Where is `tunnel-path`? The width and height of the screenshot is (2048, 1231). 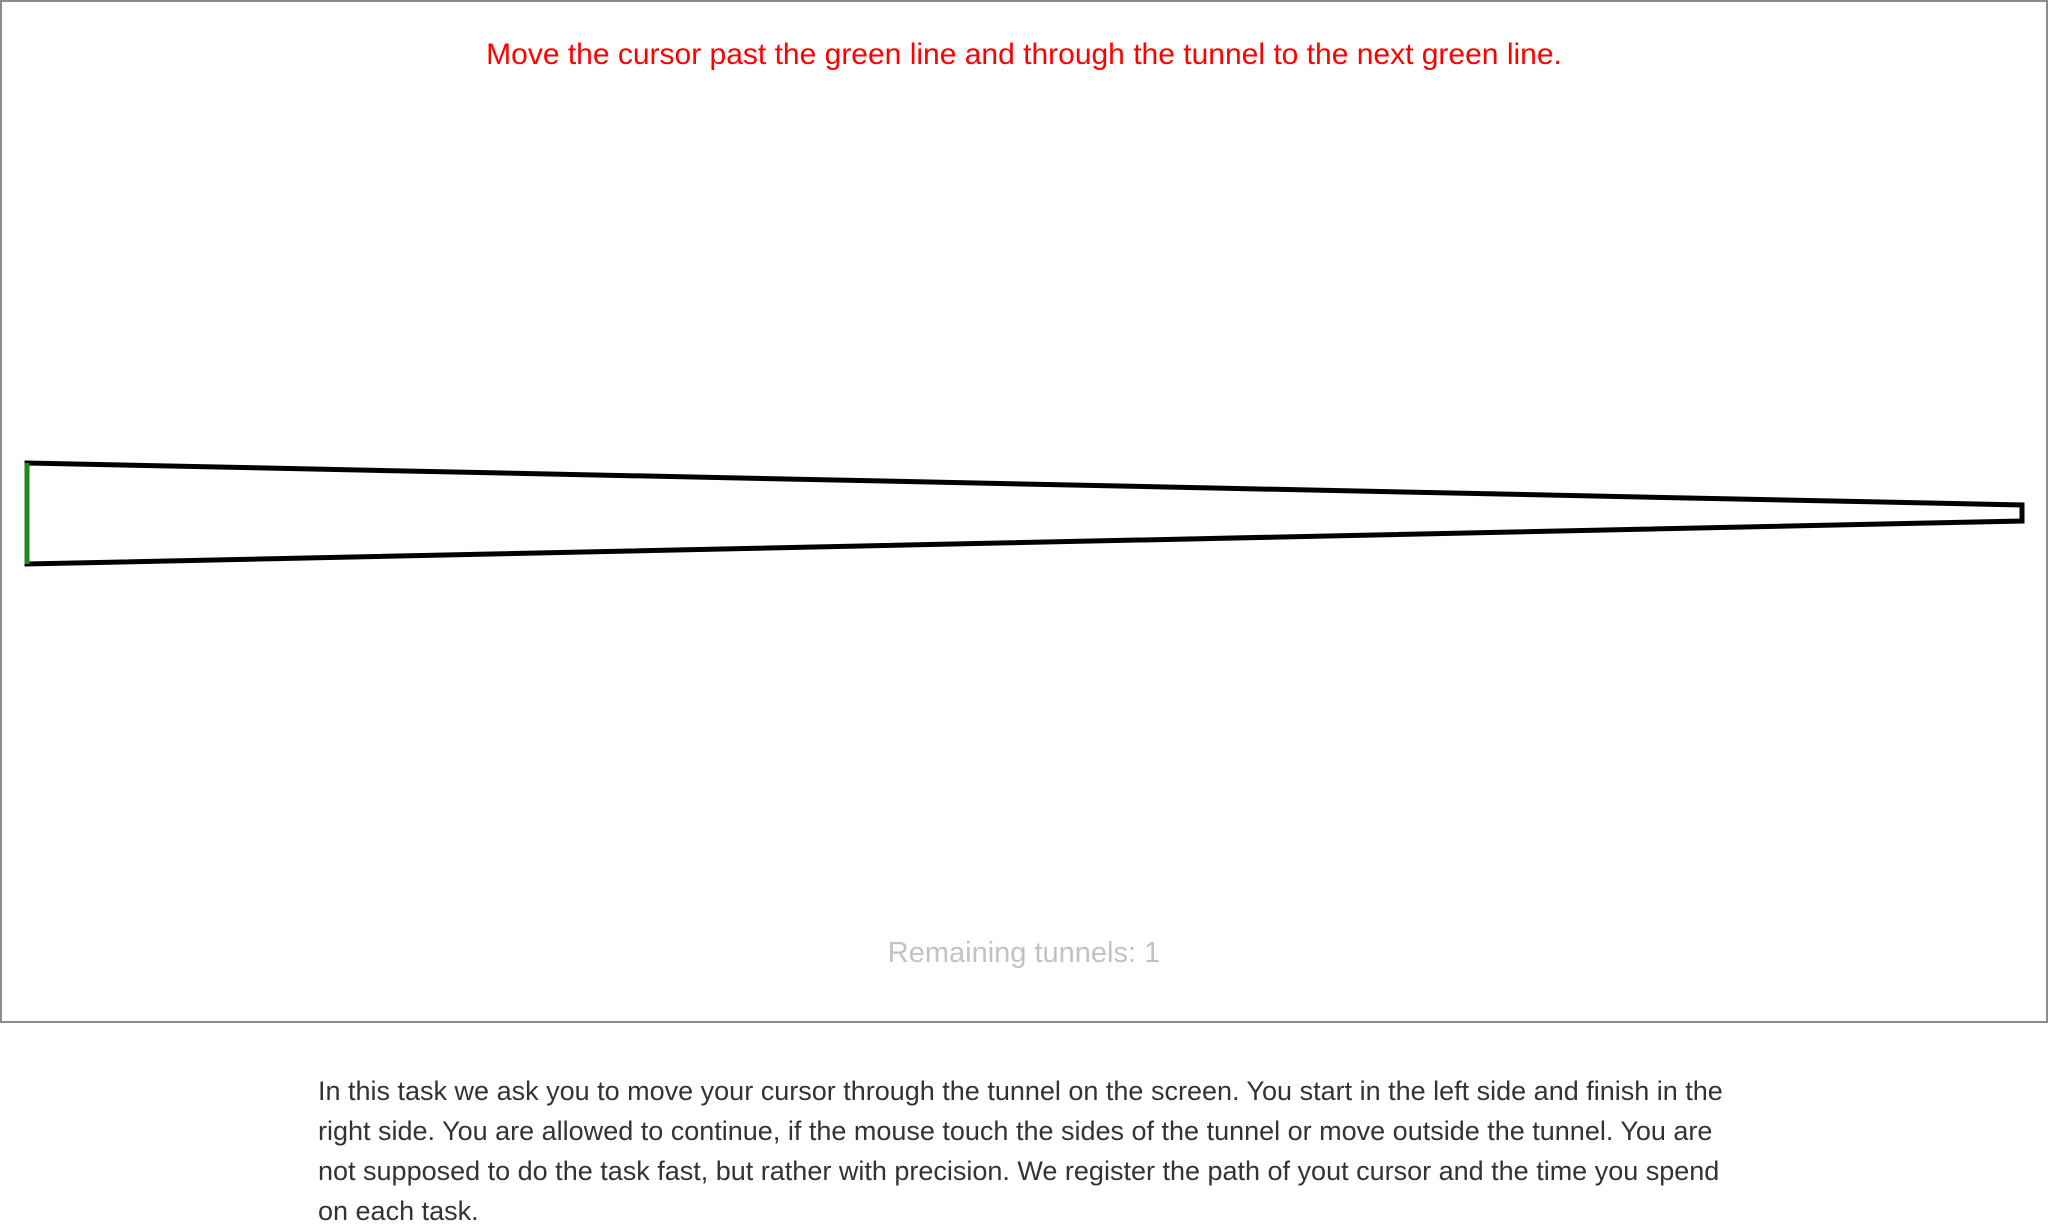
tunnel-path is located at coordinates (1024, 513).